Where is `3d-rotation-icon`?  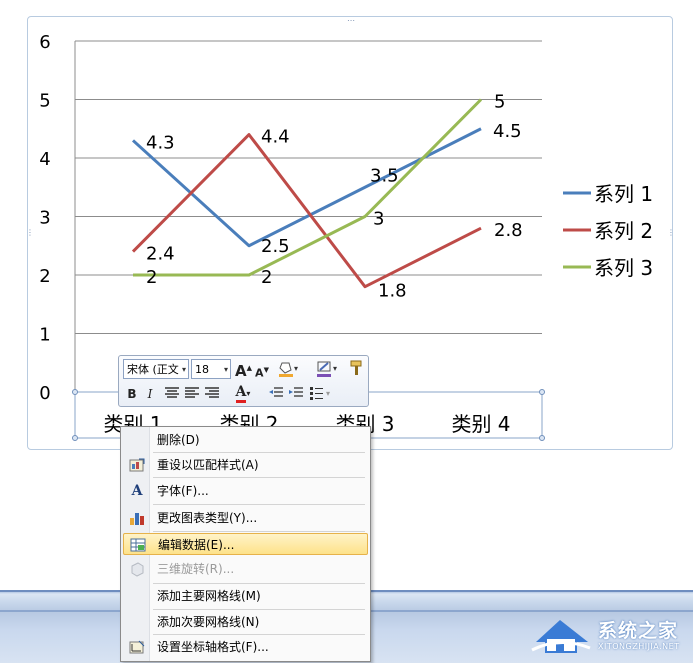 3d-rotation-icon is located at coordinates (137, 569).